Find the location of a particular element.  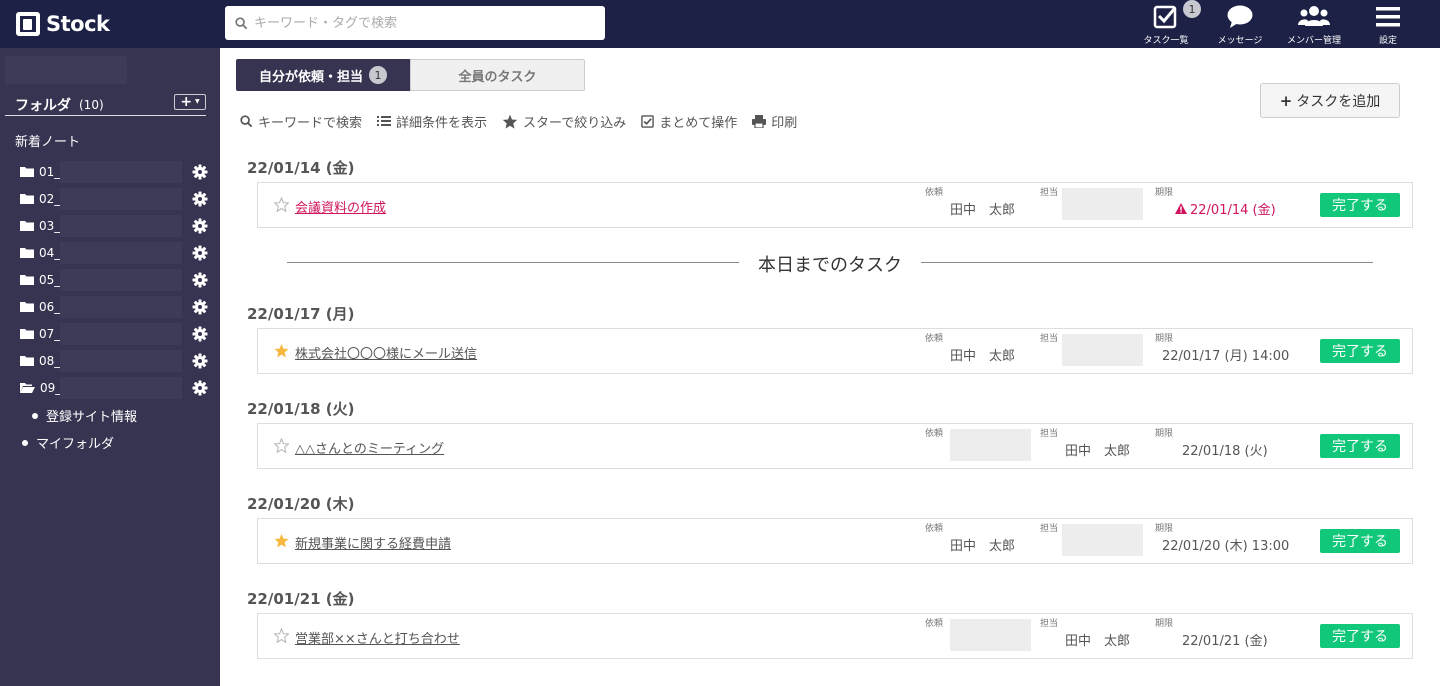

task-title-link: △△さんとのミーティング is located at coordinates (369, 447).